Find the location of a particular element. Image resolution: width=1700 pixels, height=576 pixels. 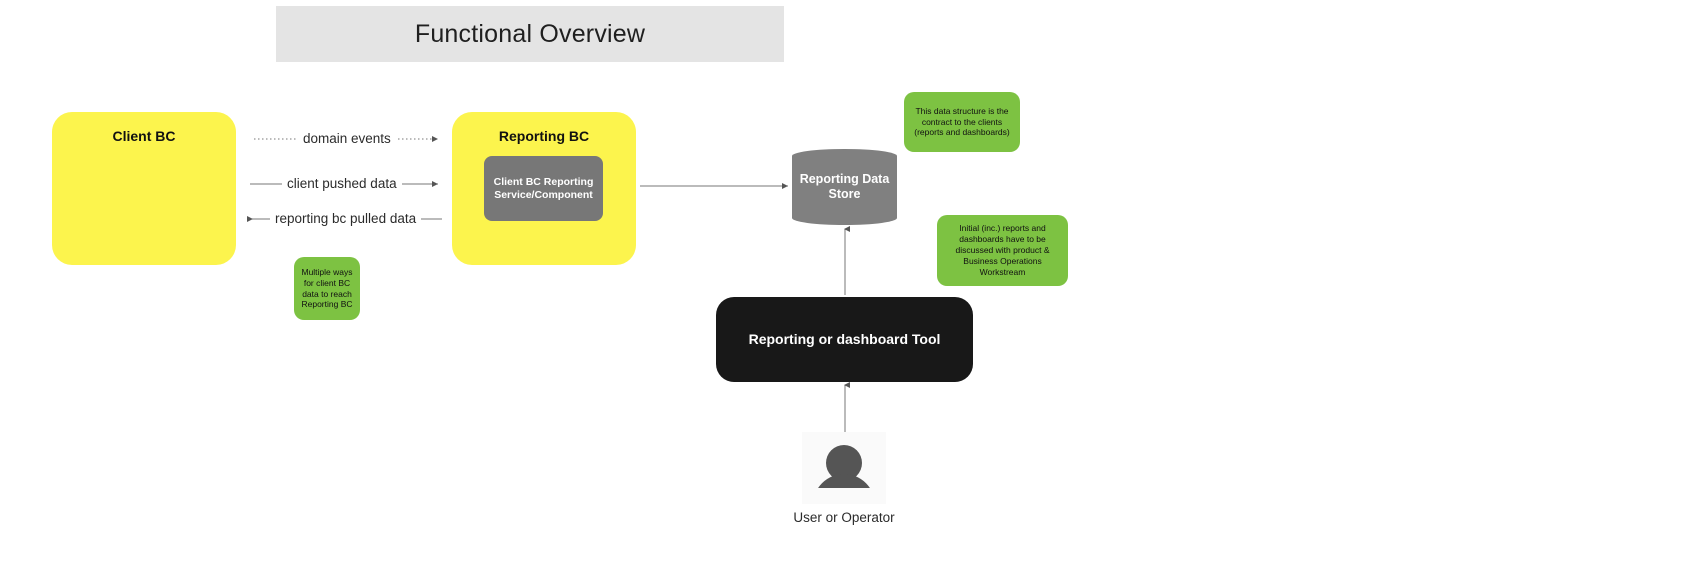

node-reporting-bc-label: Reporting BC is located at coordinates (544, 136).